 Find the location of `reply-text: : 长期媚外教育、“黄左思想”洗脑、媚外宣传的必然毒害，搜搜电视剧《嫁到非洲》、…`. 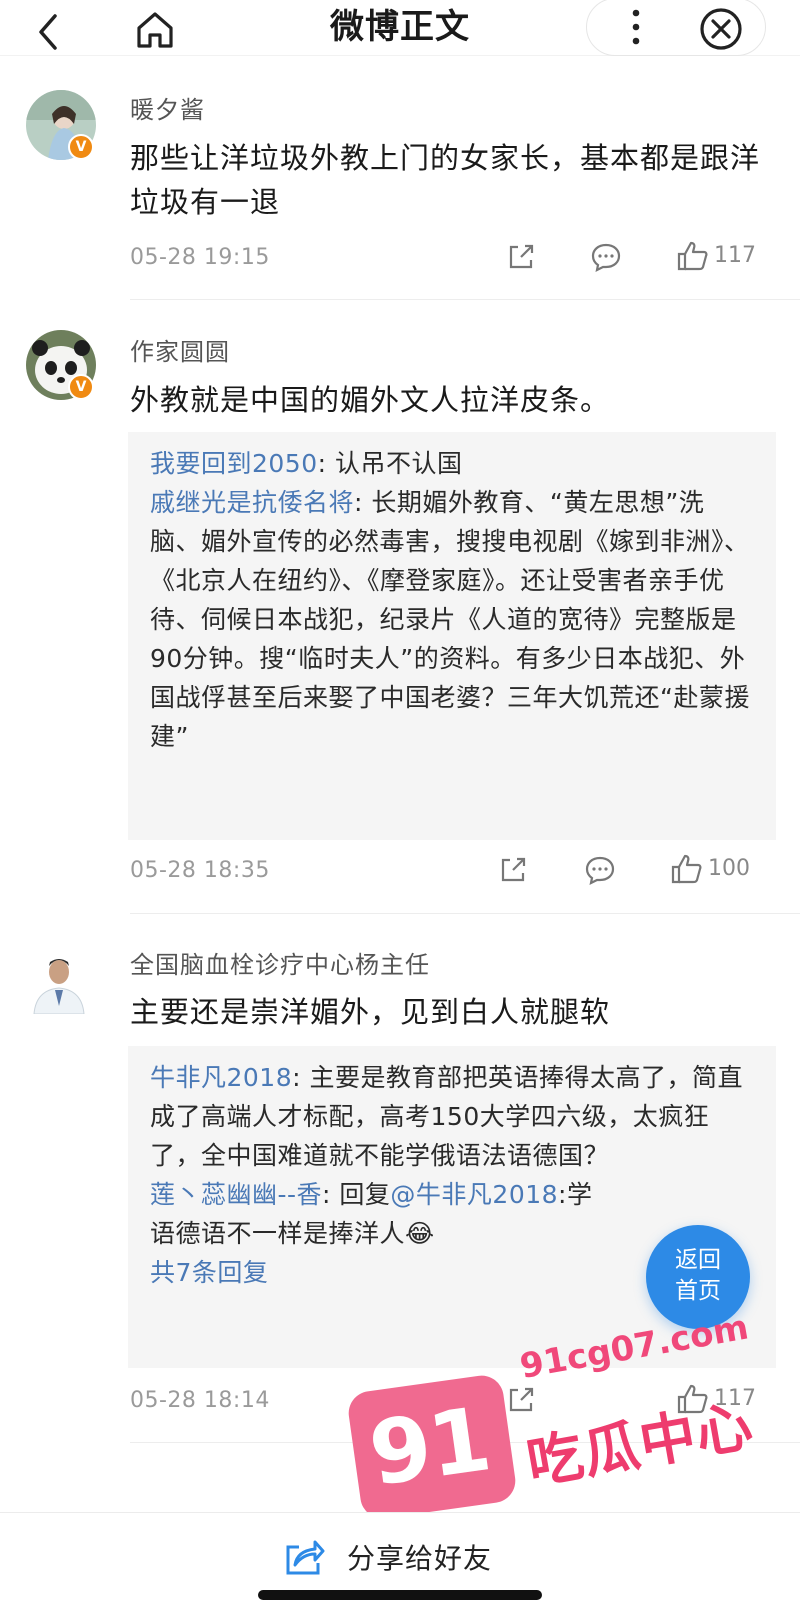

reply-text: : 长期媚外教育、“黄左思想”洗脑、媚外宣传的必然毒害，搜搜电视剧《嫁到非洲》、… is located at coordinates (450, 619).